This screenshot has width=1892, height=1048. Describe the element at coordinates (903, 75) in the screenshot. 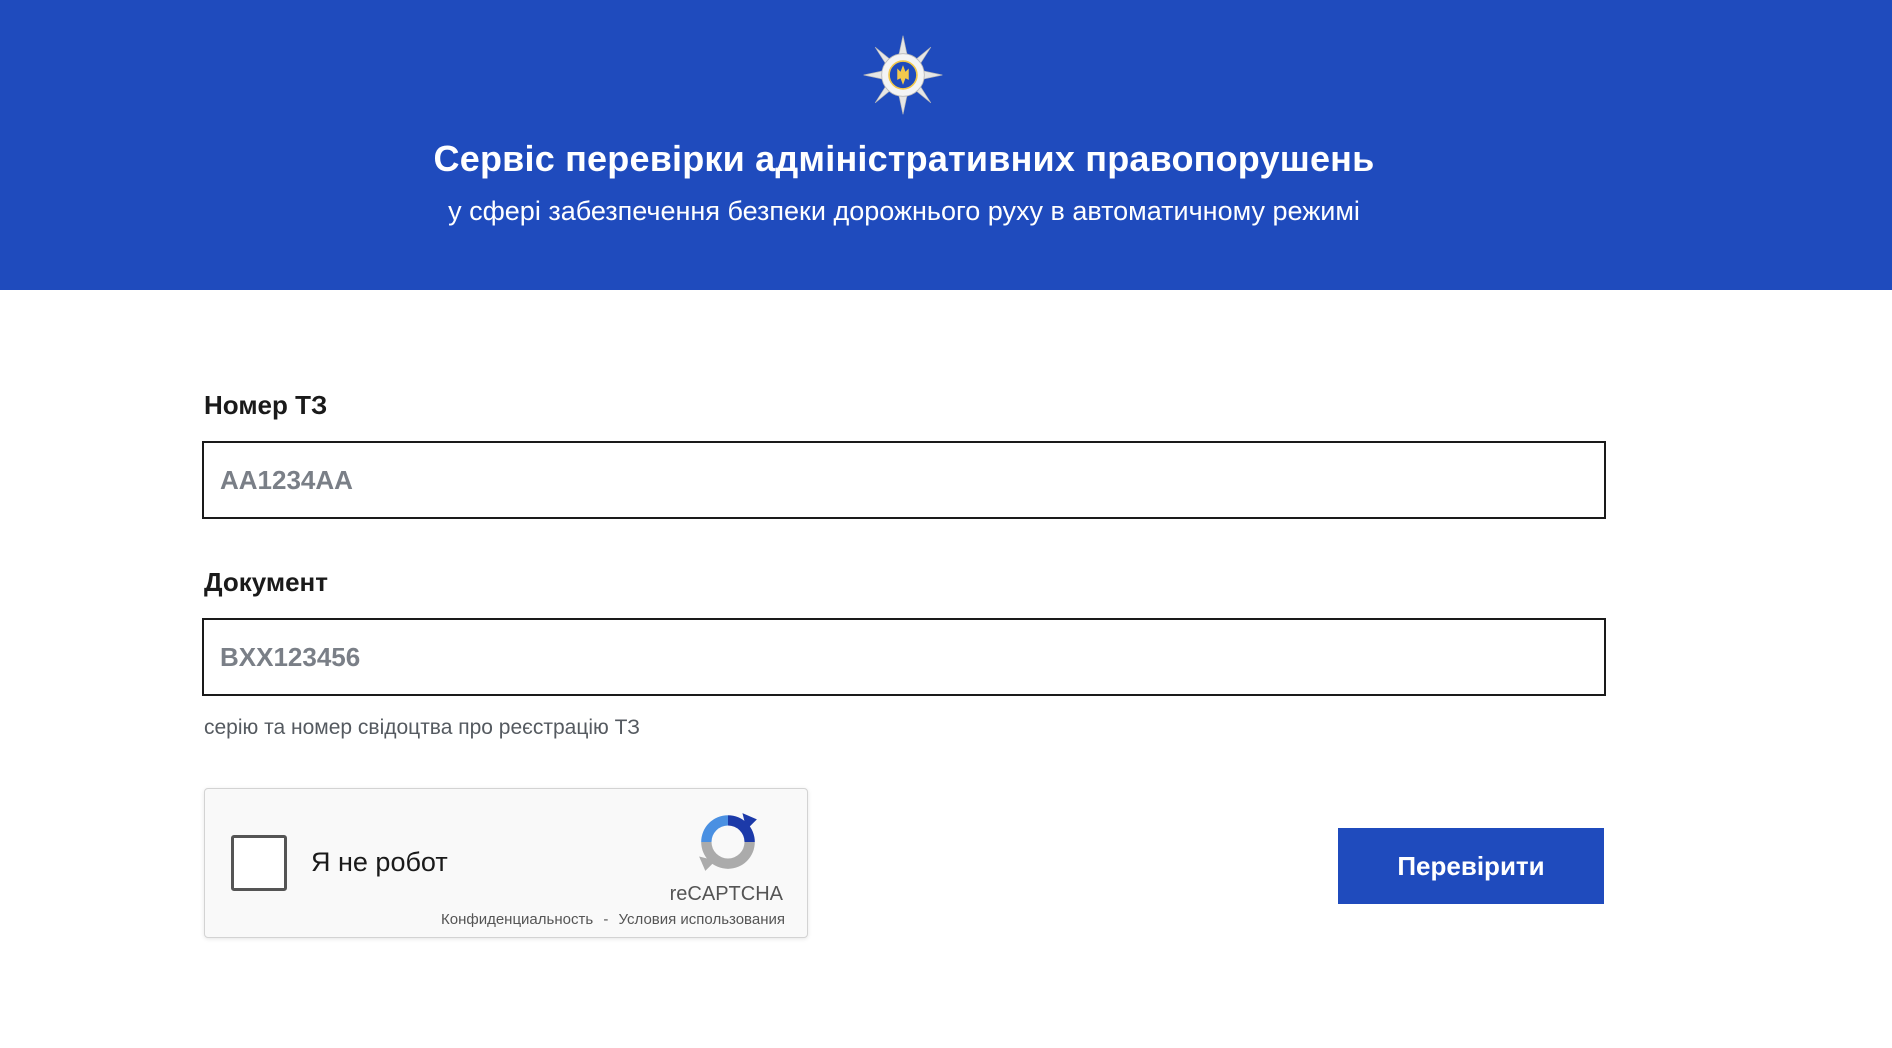

I see `police-emblem-icon` at that location.